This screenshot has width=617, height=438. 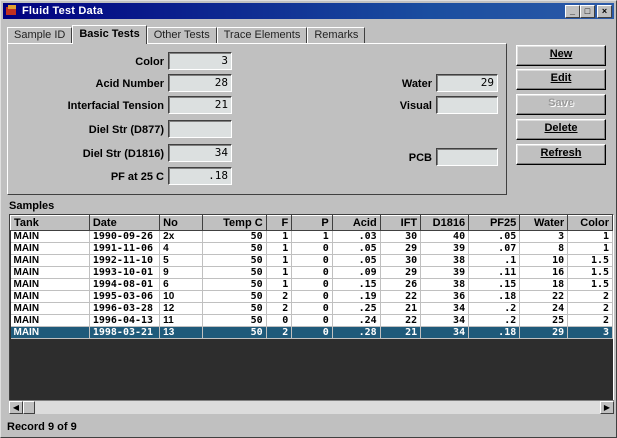 What do you see at coordinates (401, 296) in the screenshot?
I see `table-cell: 22` at bounding box center [401, 296].